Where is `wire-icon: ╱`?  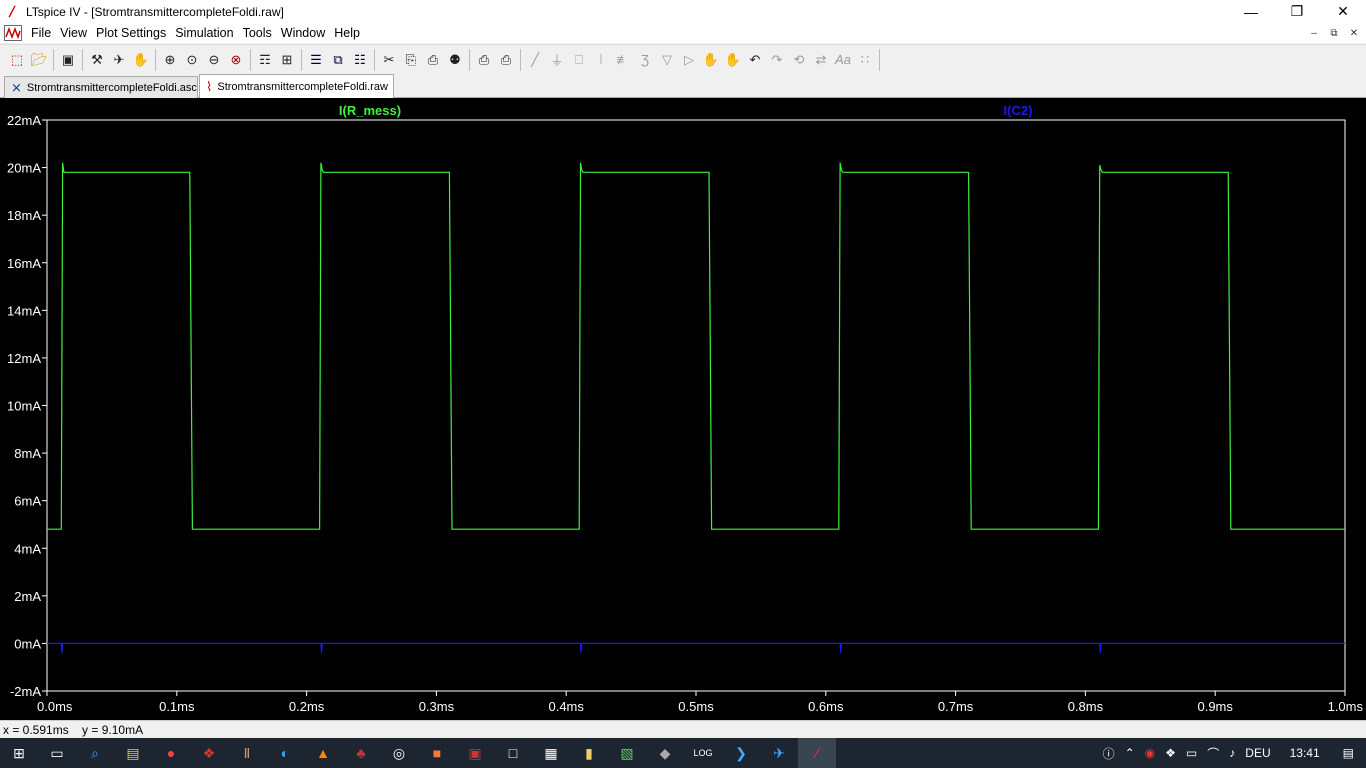 wire-icon: ╱ is located at coordinates (535, 60).